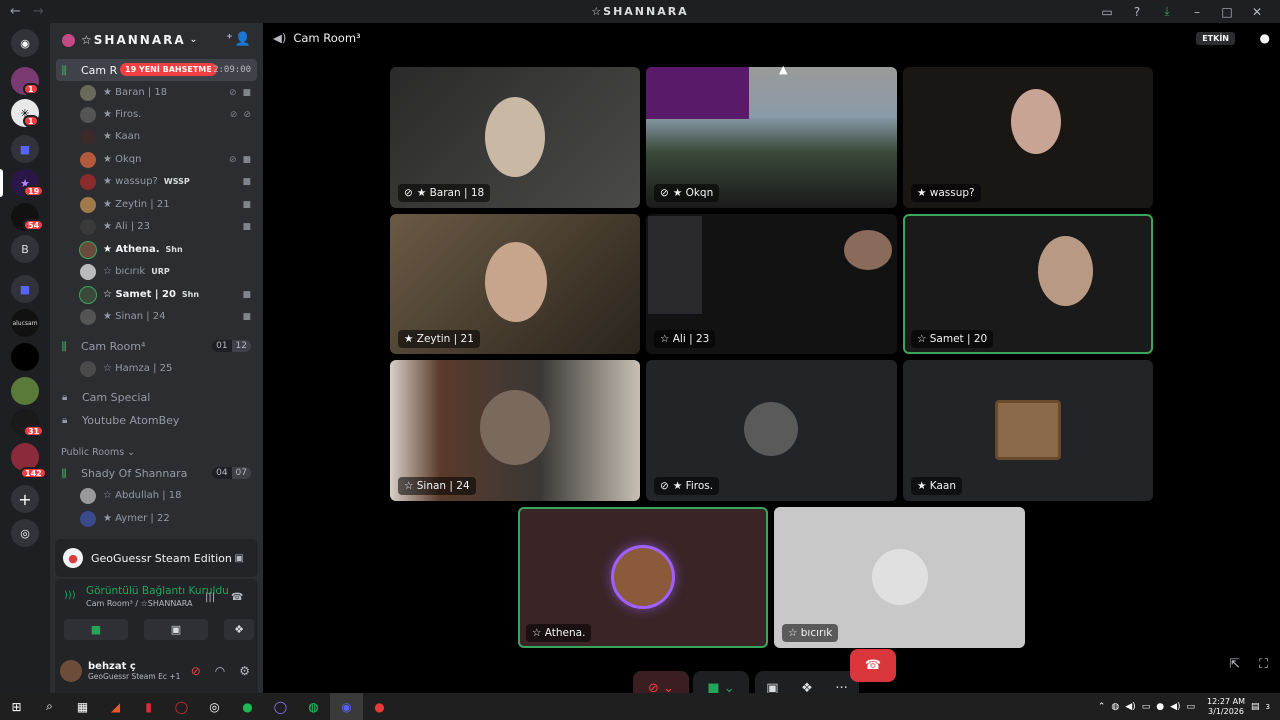  What do you see at coordinates (1160, 707) in the screenshot?
I see `microphone-icon: ●` at bounding box center [1160, 707].